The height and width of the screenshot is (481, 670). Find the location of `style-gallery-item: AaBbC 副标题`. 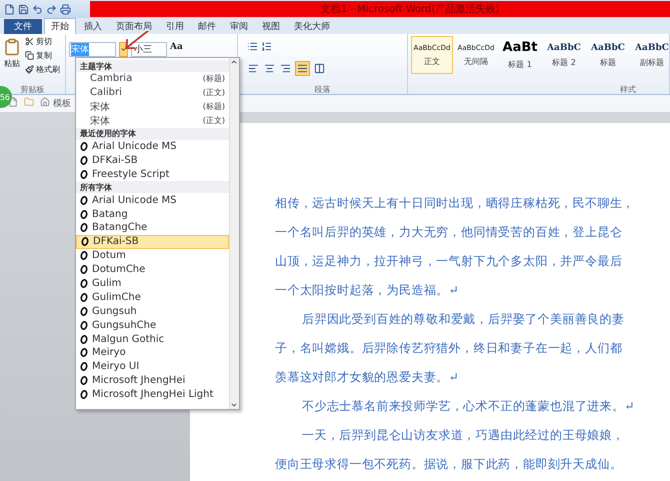

style-gallery-item: AaBbC 副标题 is located at coordinates (650, 55).